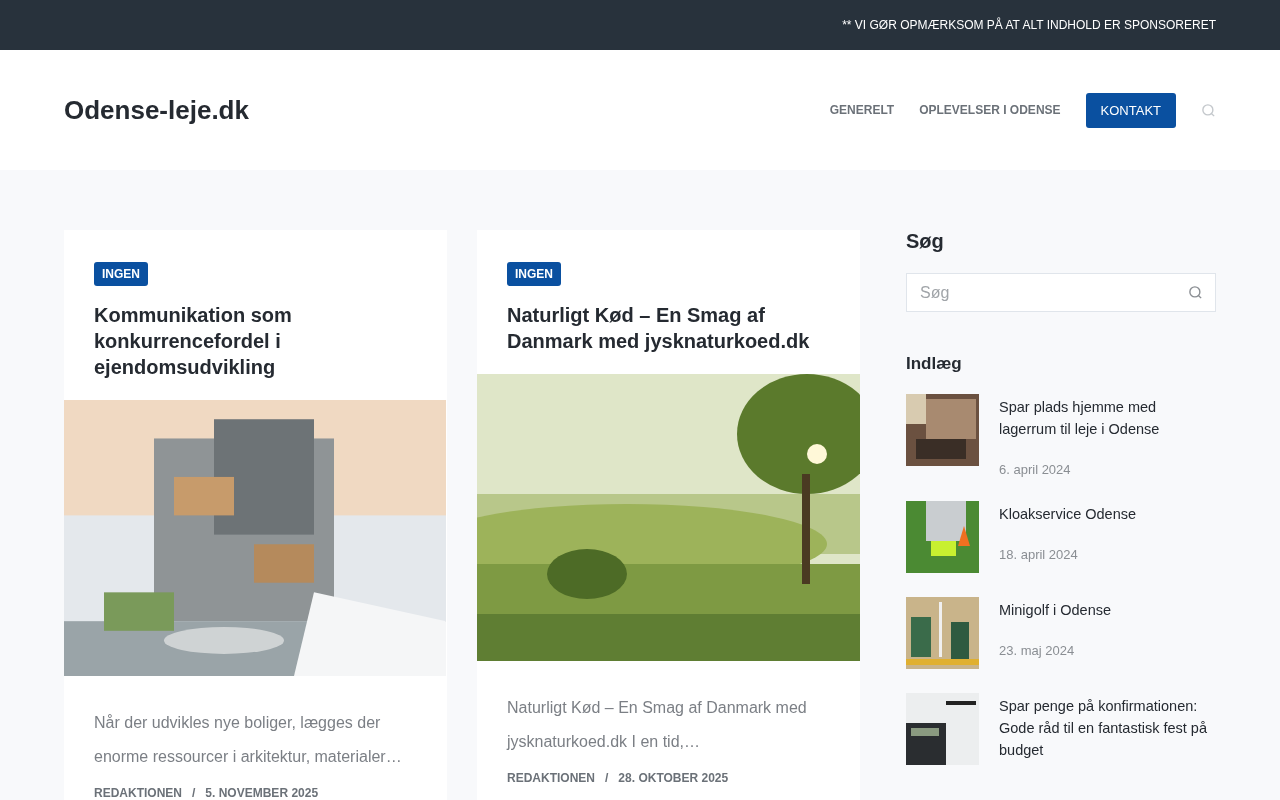  I want to click on nav-link: OPLEVELSER I ODENSE, so click(990, 110).